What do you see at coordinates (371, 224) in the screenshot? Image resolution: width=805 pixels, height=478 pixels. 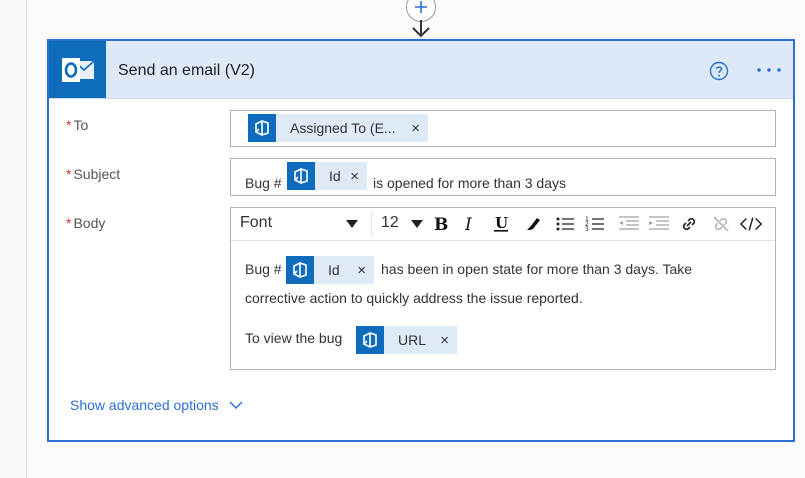 I see `toolbar-divider` at bounding box center [371, 224].